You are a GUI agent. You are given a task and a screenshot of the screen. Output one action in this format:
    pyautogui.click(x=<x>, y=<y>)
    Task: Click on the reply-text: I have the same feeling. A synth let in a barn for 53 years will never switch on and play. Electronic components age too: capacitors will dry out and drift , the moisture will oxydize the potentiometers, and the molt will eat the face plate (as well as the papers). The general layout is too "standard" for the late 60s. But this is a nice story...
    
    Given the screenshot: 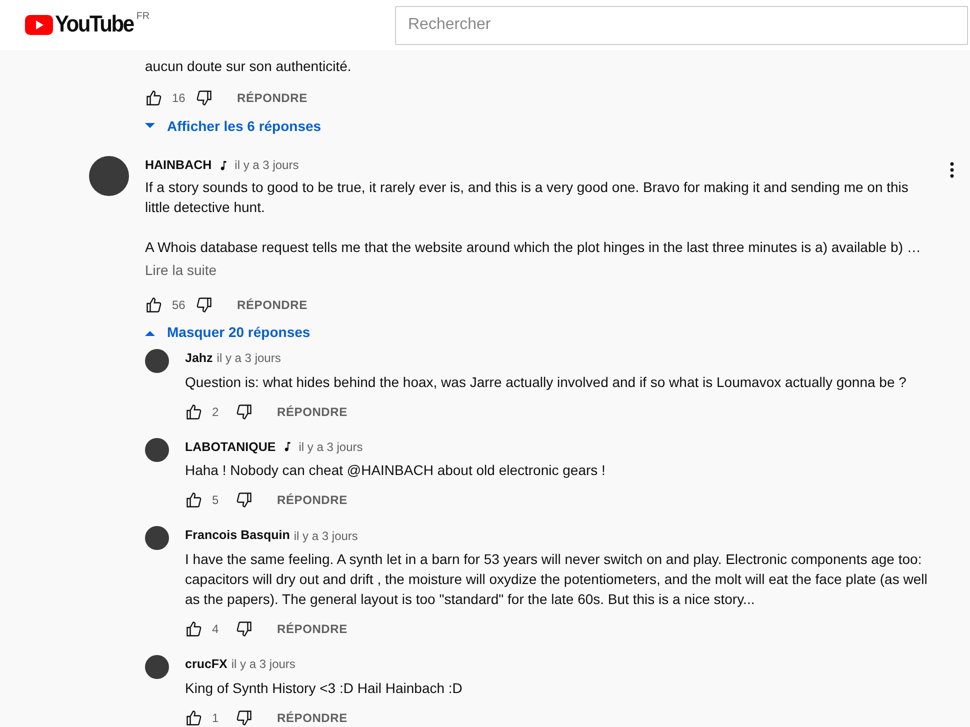 What is the action you would take?
    pyautogui.click(x=556, y=579)
    